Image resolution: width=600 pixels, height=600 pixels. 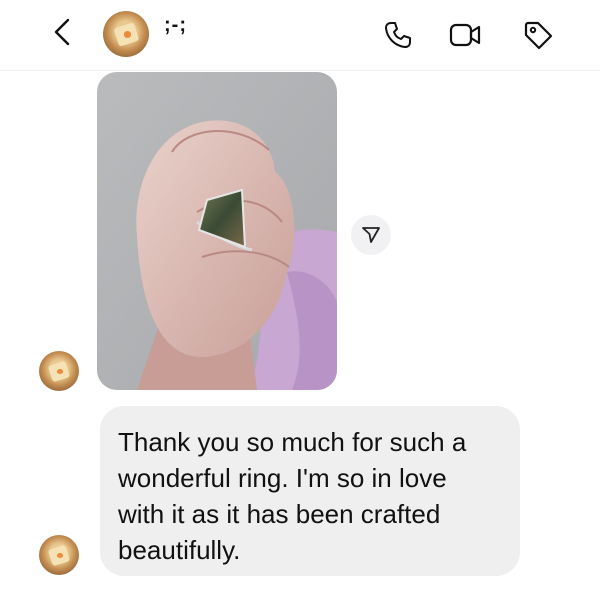 I want to click on tag-button, so click(x=538, y=35).